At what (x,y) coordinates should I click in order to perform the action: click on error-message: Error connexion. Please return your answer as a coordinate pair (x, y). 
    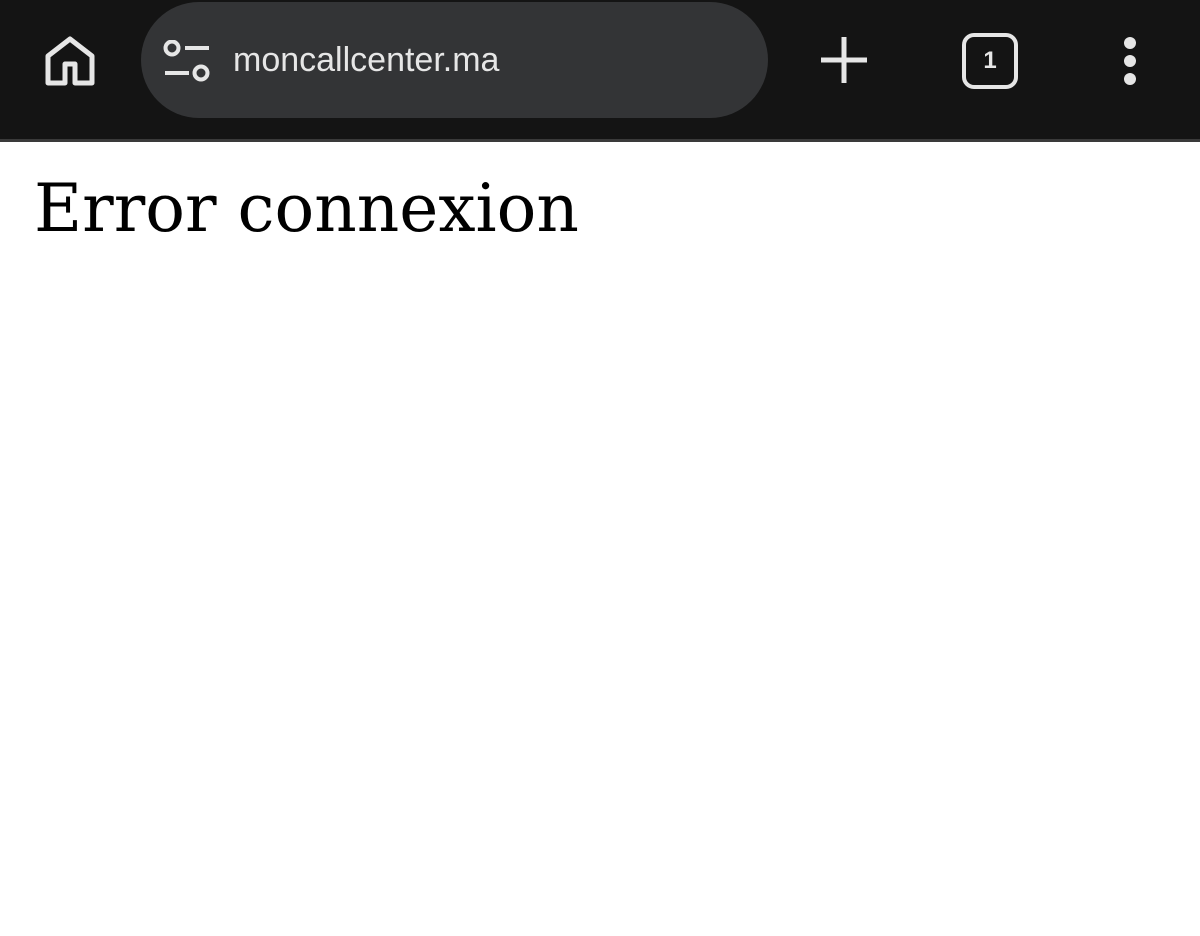
    Looking at the image, I should click on (306, 208).